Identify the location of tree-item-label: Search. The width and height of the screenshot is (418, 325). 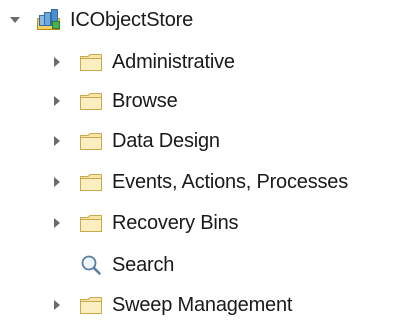
(143, 264).